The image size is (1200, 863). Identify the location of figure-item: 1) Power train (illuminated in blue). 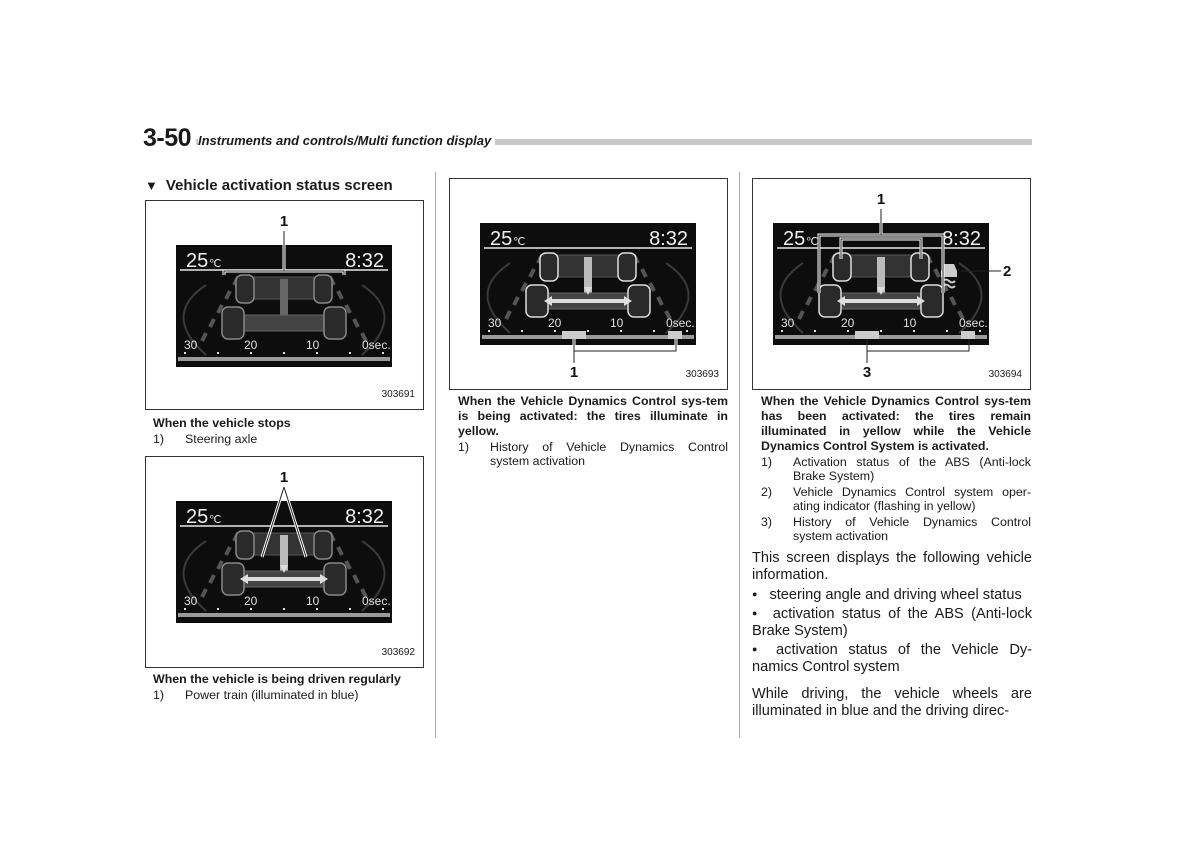
(293, 695).